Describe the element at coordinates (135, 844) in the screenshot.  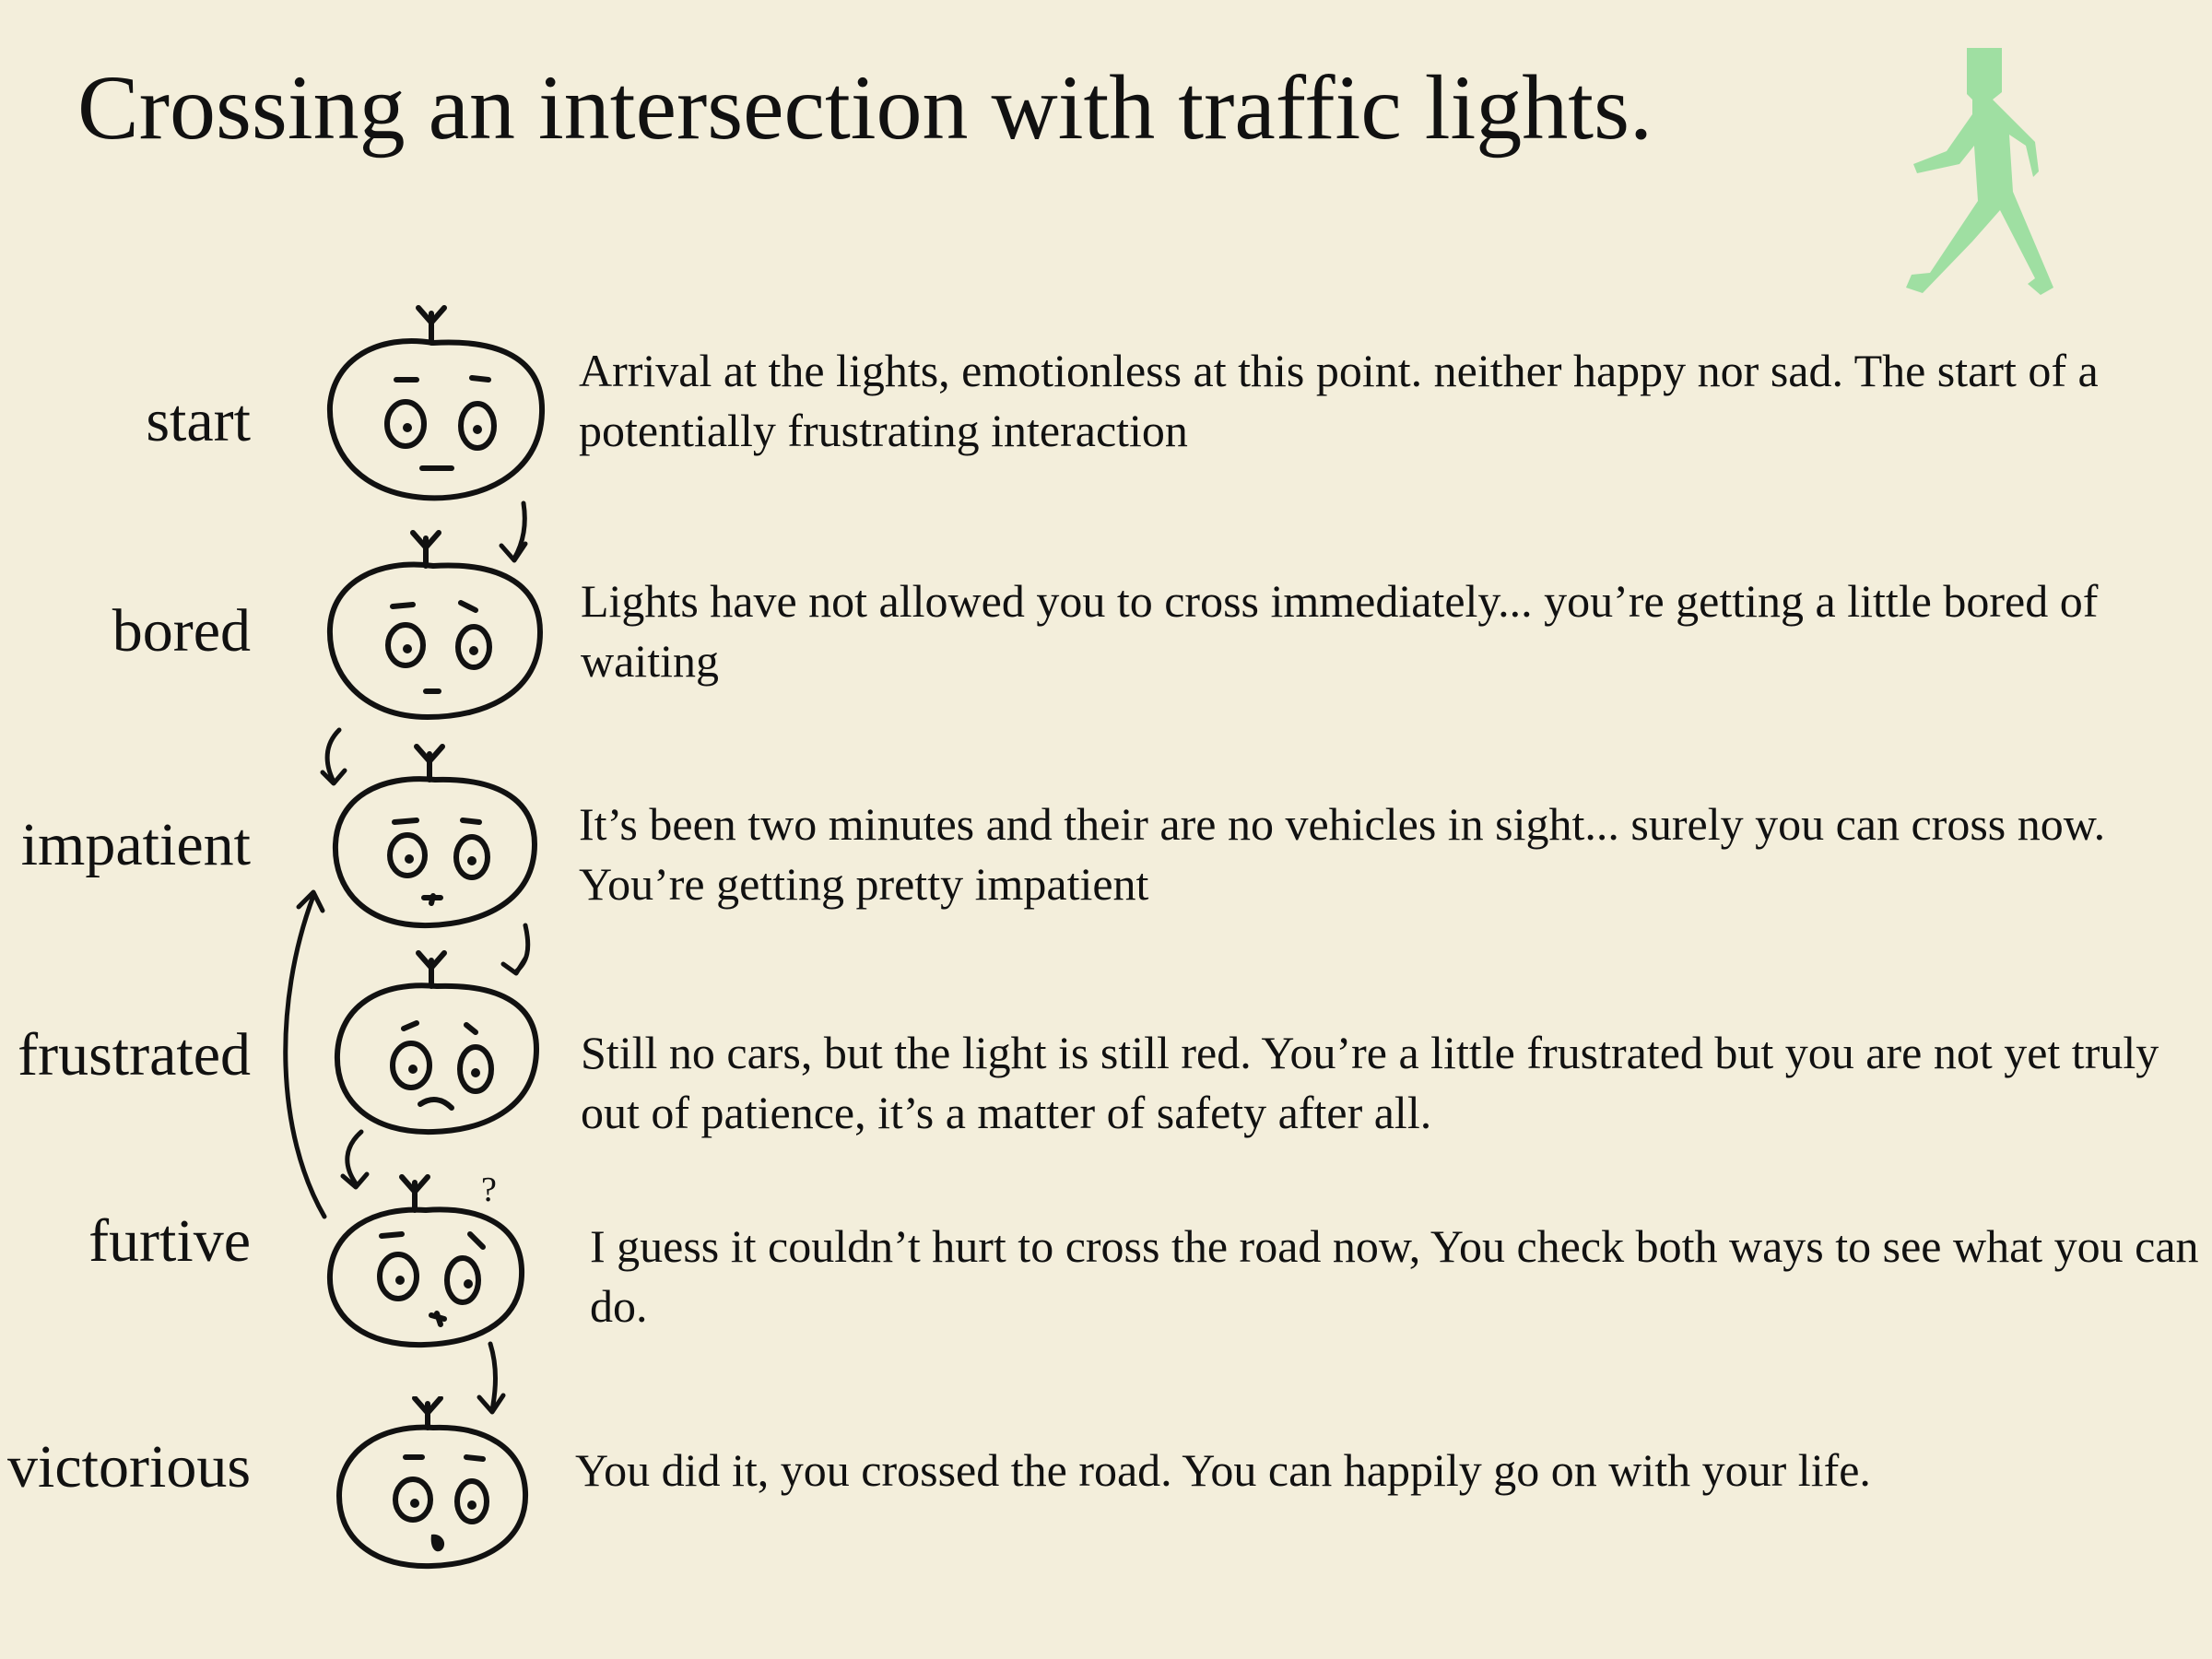
I see `stage-label: impatient` at that location.